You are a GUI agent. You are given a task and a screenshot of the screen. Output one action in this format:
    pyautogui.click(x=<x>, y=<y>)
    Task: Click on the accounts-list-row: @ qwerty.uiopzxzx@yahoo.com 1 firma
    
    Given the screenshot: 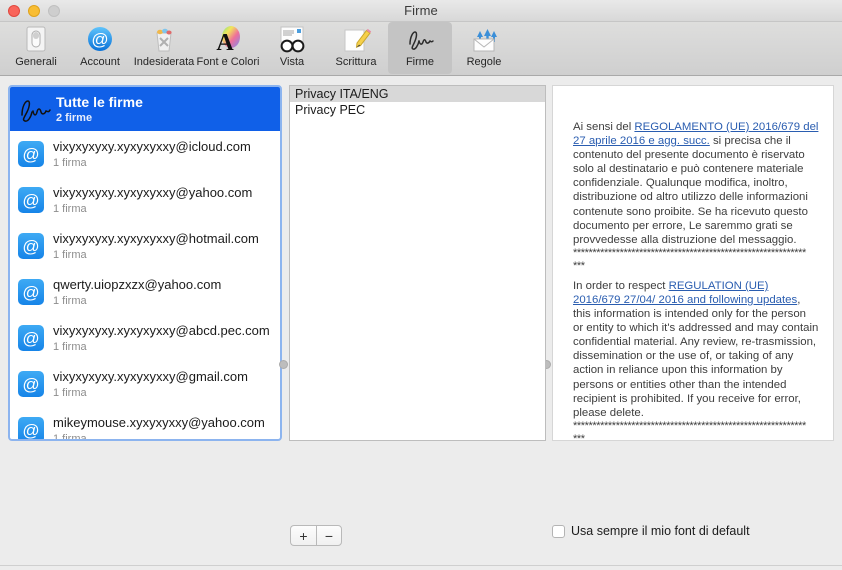 What is the action you would take?
    pyautogui.click(x=145, y=292)
    